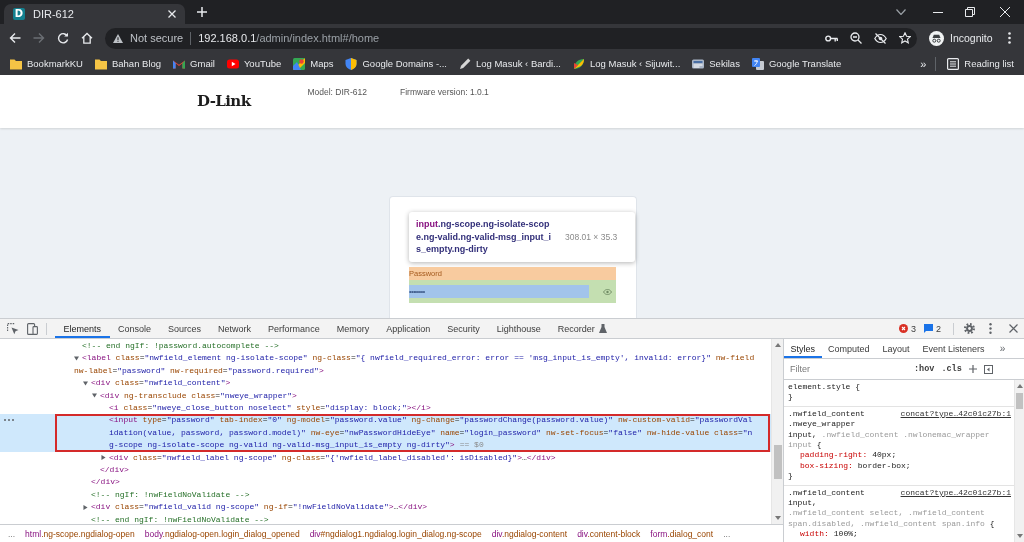 This screenshot has height=542, width=1024. Describe the element at coordinates (826, 466) in the screenshot. I see `css-property-name: box-sizing:` at that location.